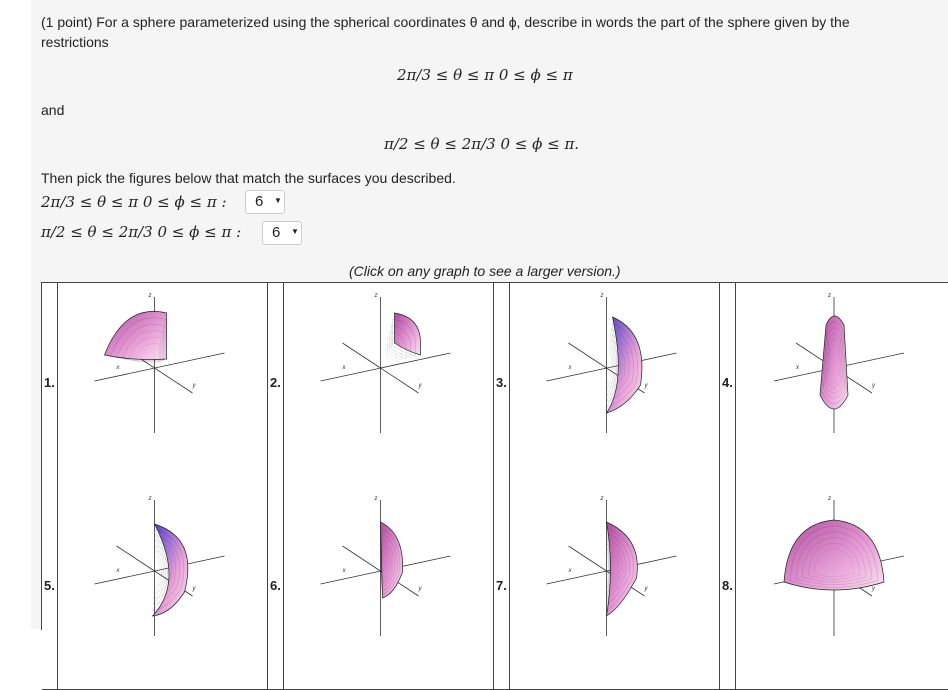  I want to click on figure-cell: 3. z x y, so click(607, 385).